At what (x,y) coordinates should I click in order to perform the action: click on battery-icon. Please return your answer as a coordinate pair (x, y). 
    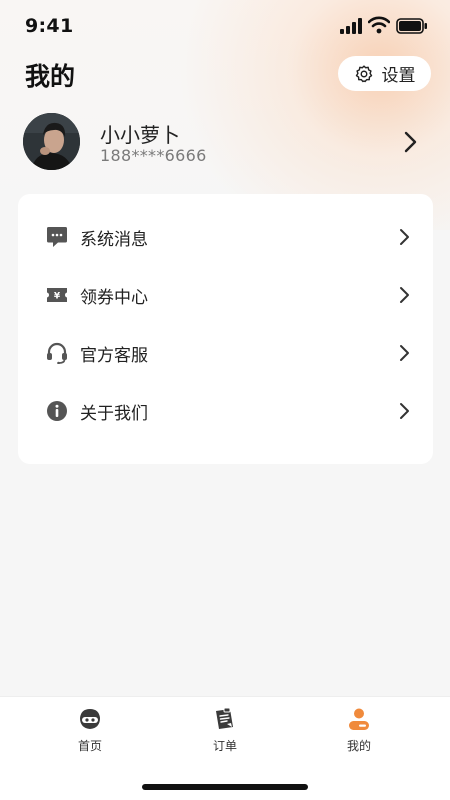
    Looking at the image, I should click on (411, 26).